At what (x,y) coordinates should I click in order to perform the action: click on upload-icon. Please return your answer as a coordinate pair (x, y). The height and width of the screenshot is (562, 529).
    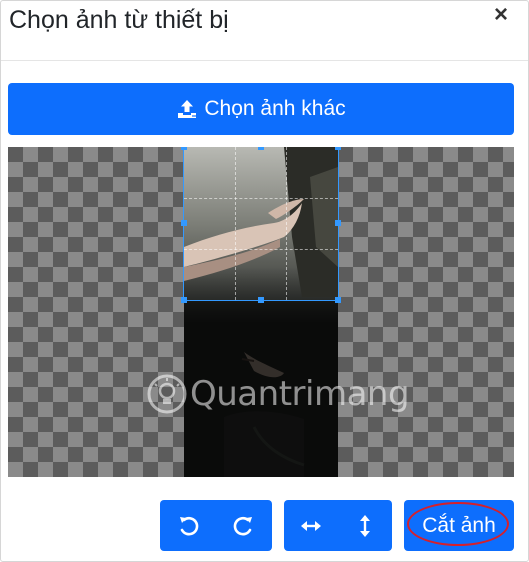
    Looking at the image, I should click on (187, 109).